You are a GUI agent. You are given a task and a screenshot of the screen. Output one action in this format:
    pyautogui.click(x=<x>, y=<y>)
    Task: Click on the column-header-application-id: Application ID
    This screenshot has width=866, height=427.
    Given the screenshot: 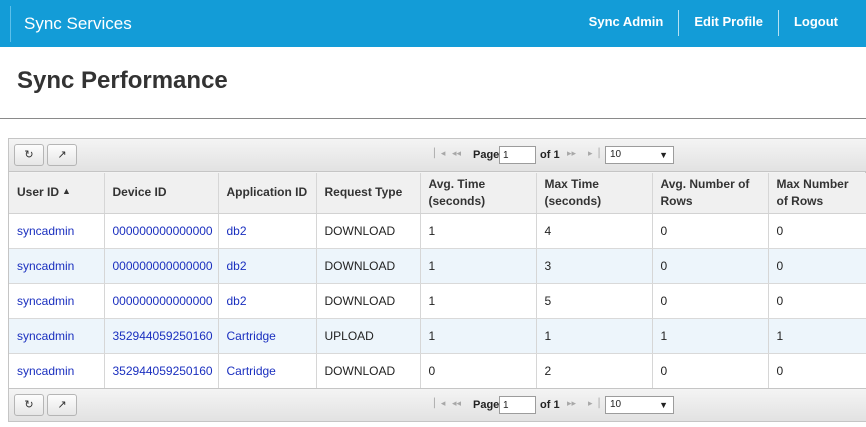 What is the action you would take?
    pyautogui.click(x=267, y=193)
    